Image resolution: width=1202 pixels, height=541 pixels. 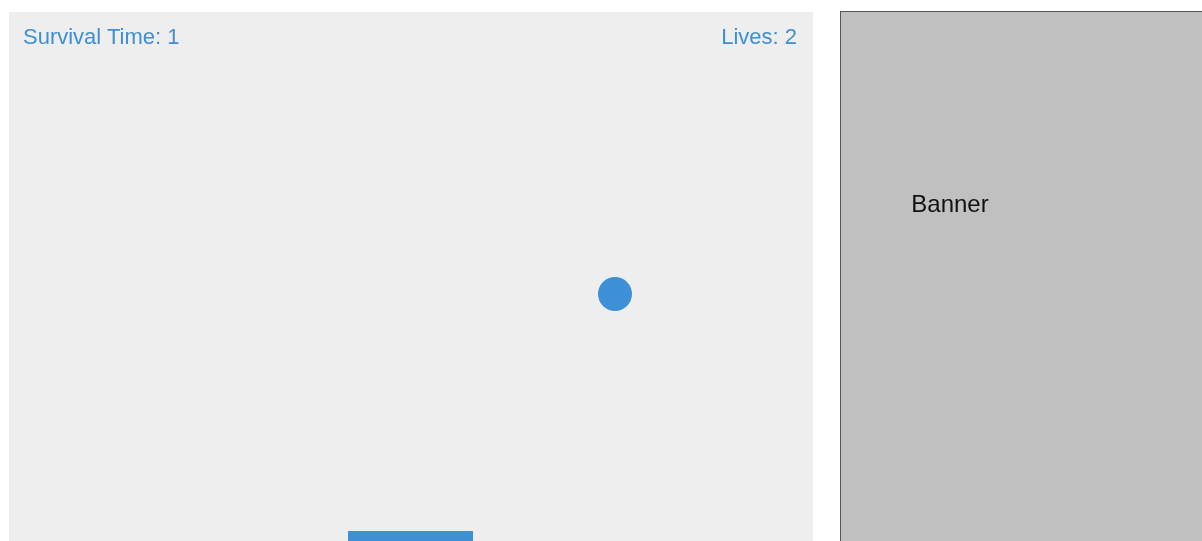 What do you see at coordinates (759, 37) in the screenshot?
I see `lives-counter: Lives: 2` at bounding box center [759, 37].